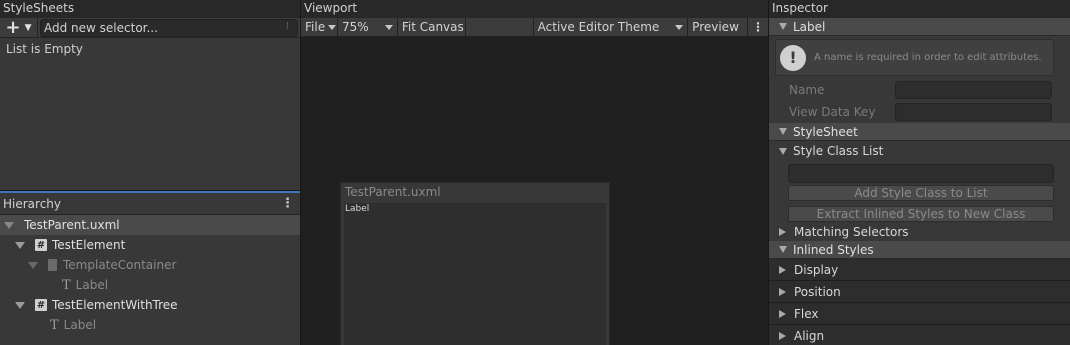 The height and width of the screenshot is (345, 1070). What do you see at coordinates (598, 26) in the screenshot?
I see `theme-value: Active Editor Theme` at bounding box center [598, 26].